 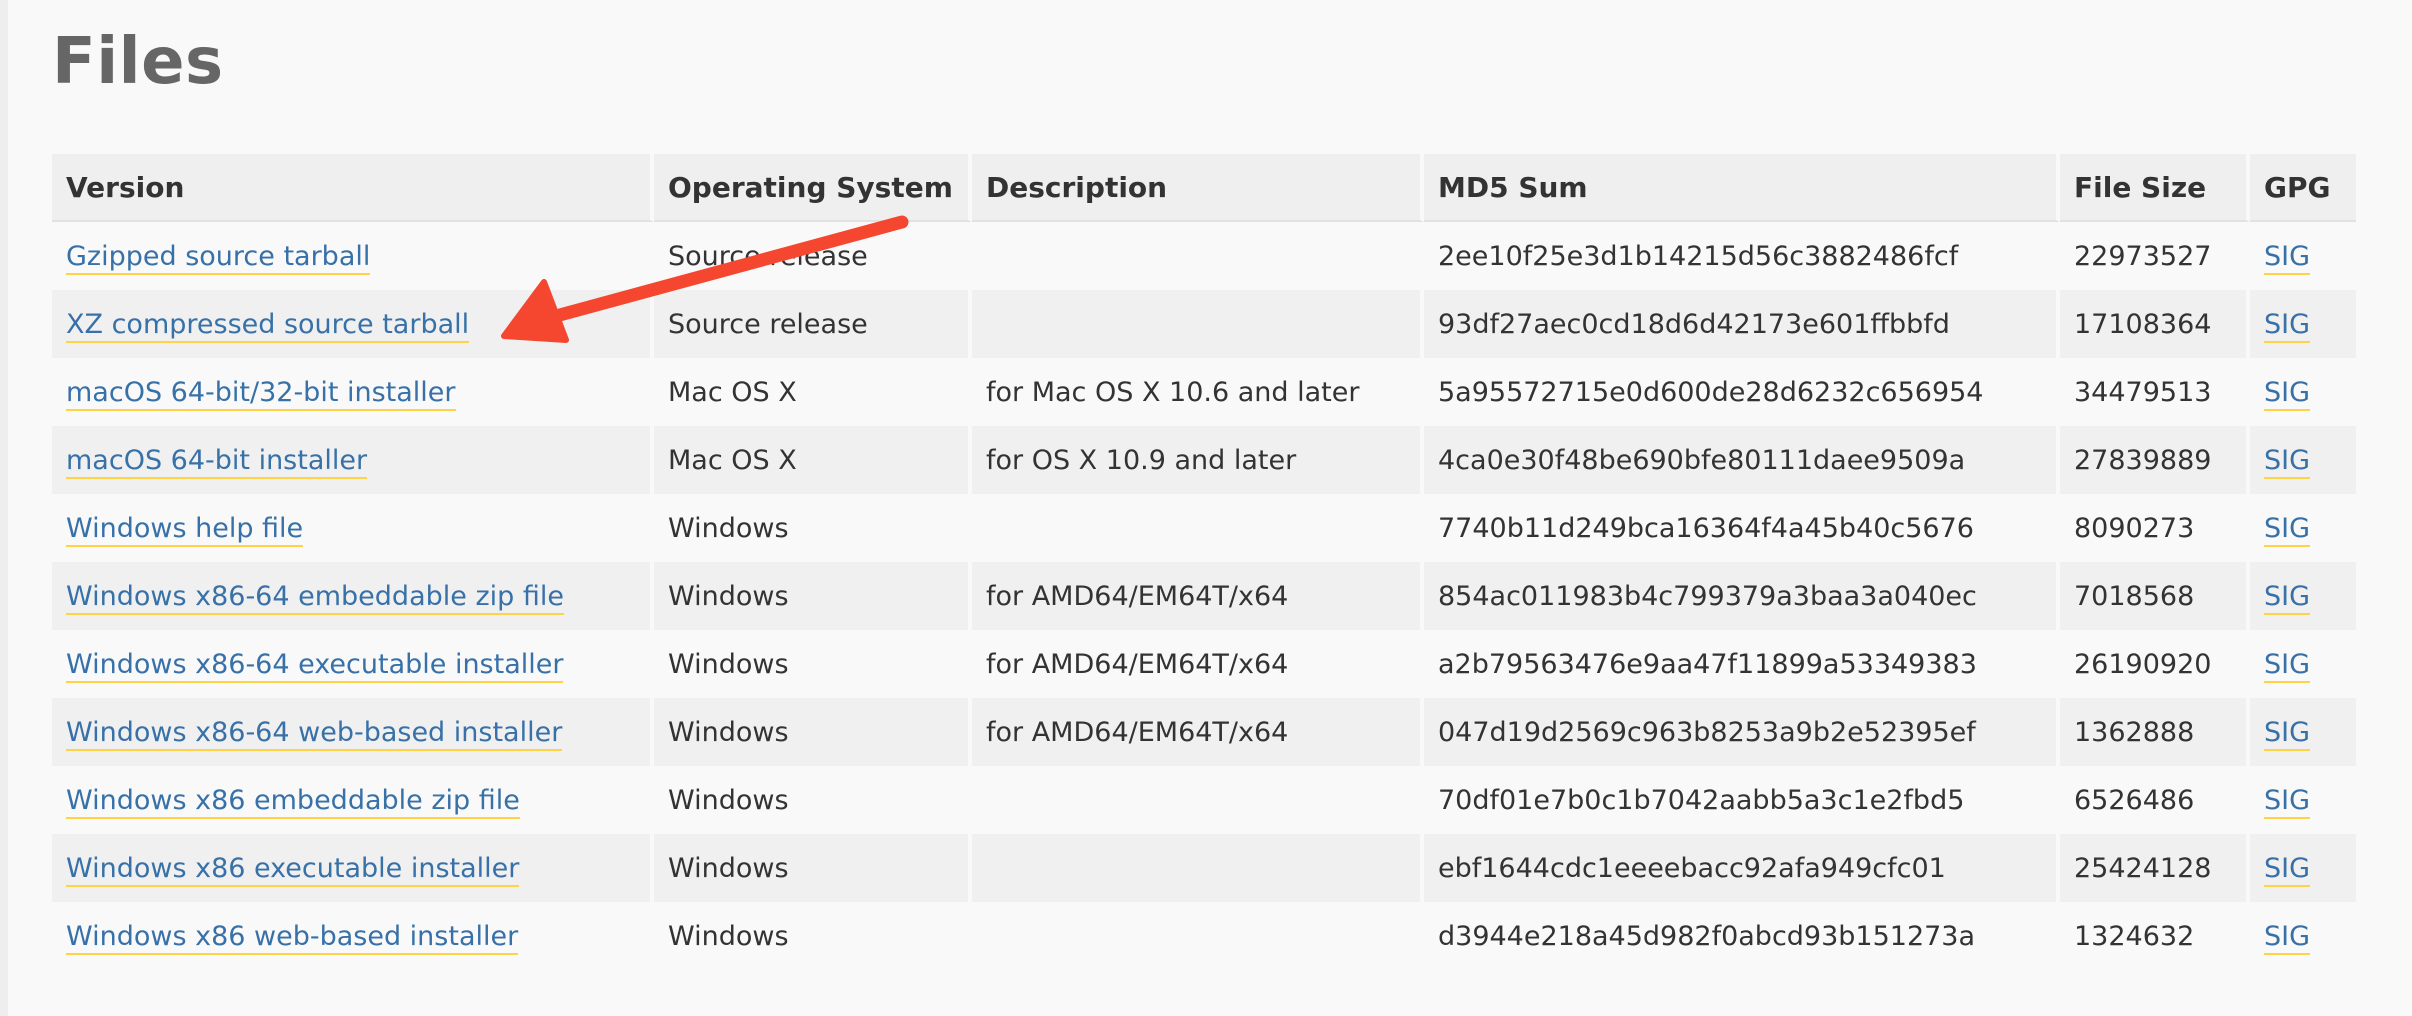 I want to click on download-link: Gzipped source tarball, so click(x=218, y=257).